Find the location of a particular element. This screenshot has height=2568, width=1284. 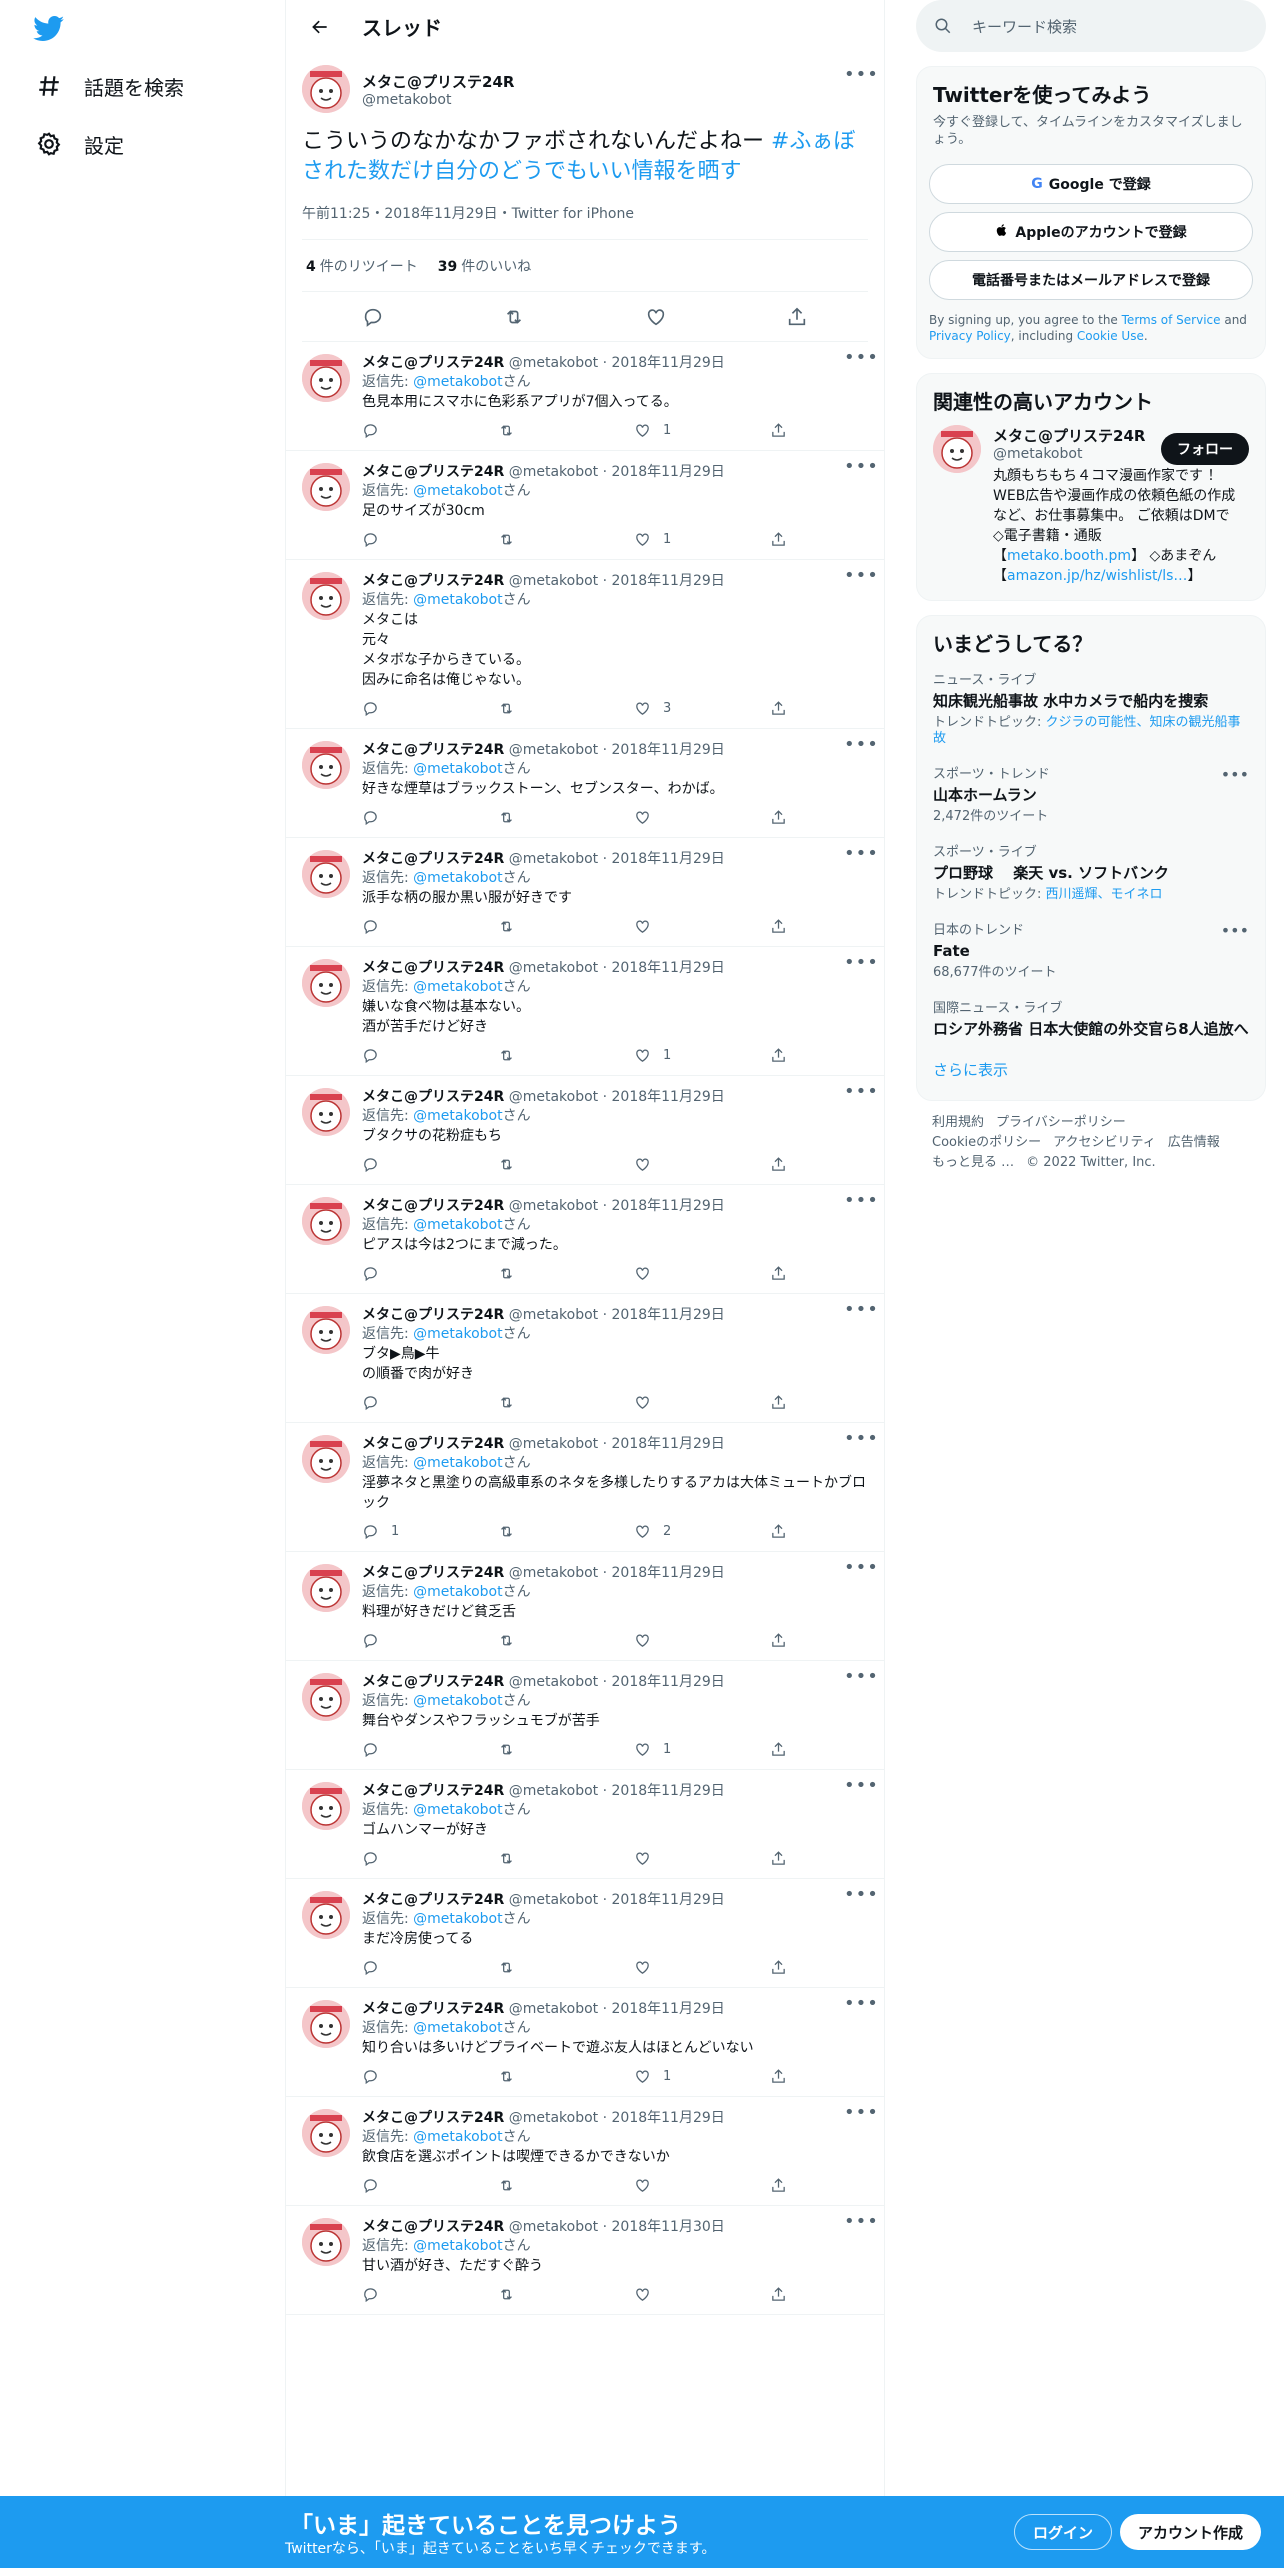

reply-date: 2018年11月30日 is located at coordinates (668, 2227).